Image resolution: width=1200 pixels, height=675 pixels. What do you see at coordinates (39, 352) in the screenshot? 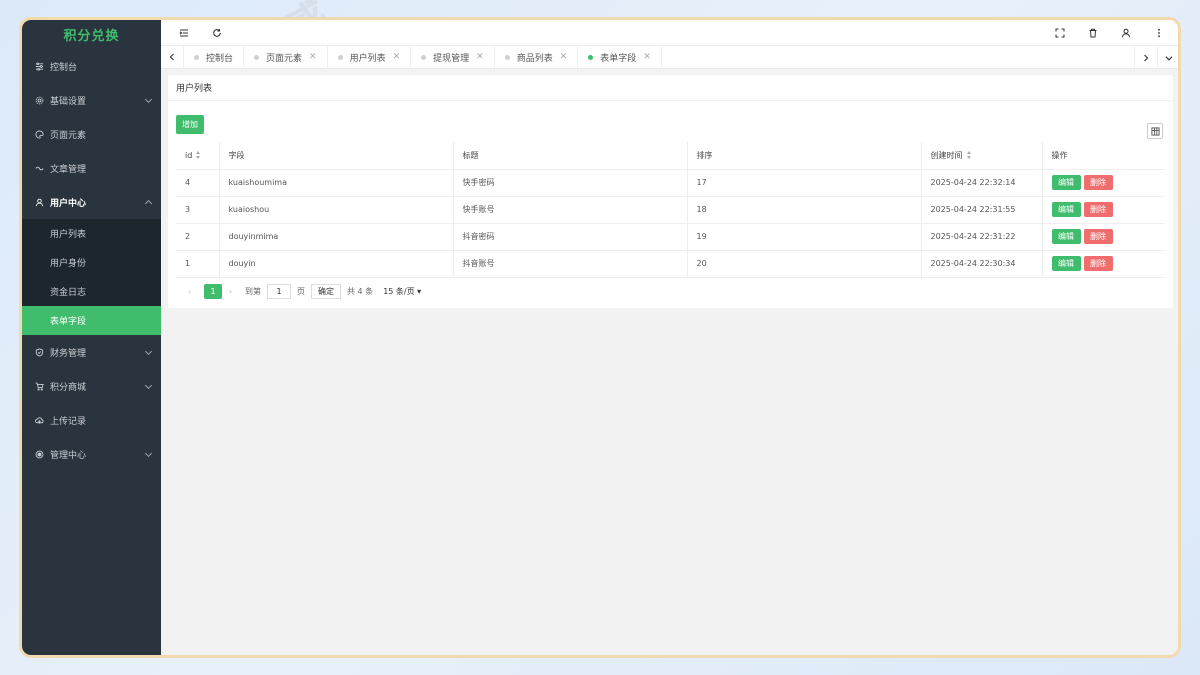
I see `shield-icon` at bounding box center [39, 352].